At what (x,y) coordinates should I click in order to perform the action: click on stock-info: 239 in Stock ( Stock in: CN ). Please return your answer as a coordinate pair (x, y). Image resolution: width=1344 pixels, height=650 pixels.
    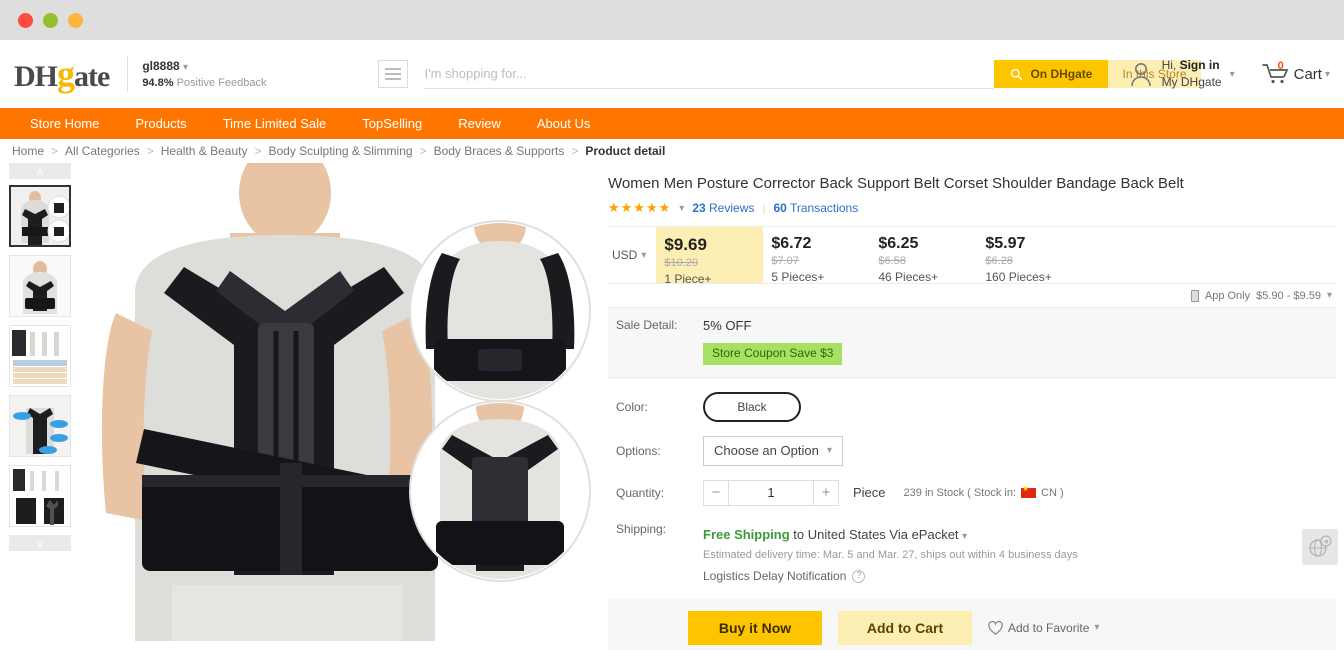
    Looking at the image, I should click on (983, 492).